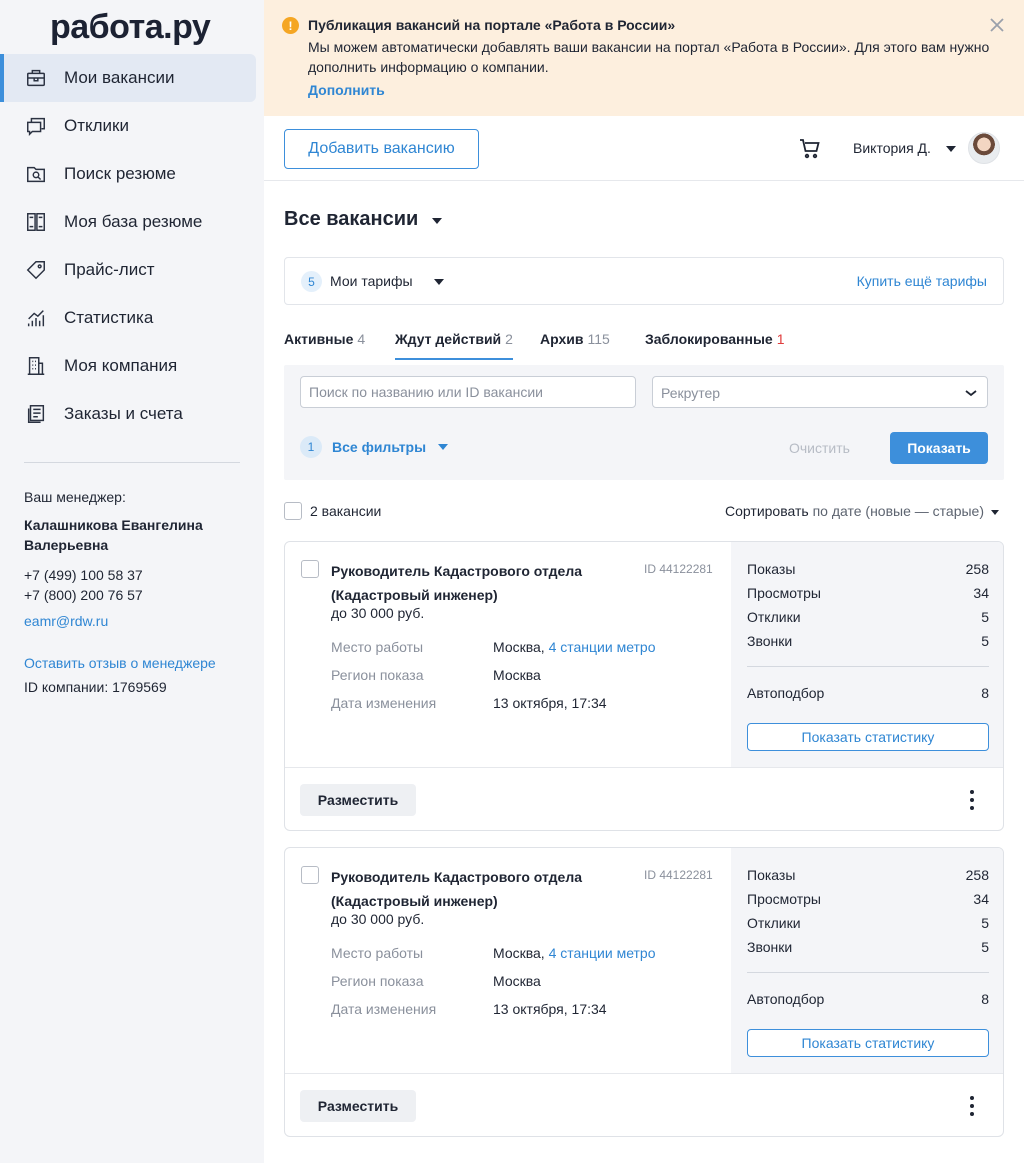 Image resolution: width=1024 pixels, height=1163 pixels. I want to click on tab-label: Активные, so click(319, 339).